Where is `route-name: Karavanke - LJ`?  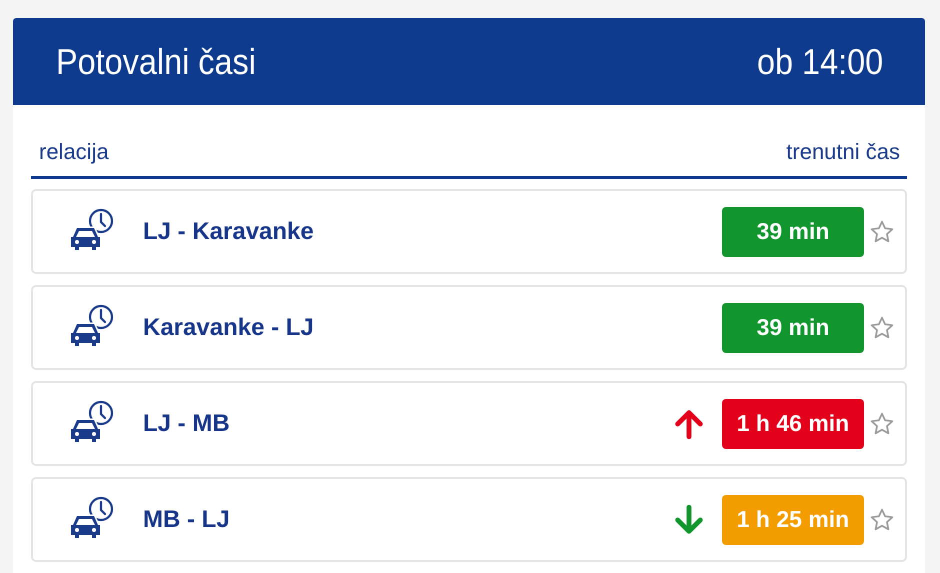
route-name: Karavanke - LJ is located at coordinates (424, 328).